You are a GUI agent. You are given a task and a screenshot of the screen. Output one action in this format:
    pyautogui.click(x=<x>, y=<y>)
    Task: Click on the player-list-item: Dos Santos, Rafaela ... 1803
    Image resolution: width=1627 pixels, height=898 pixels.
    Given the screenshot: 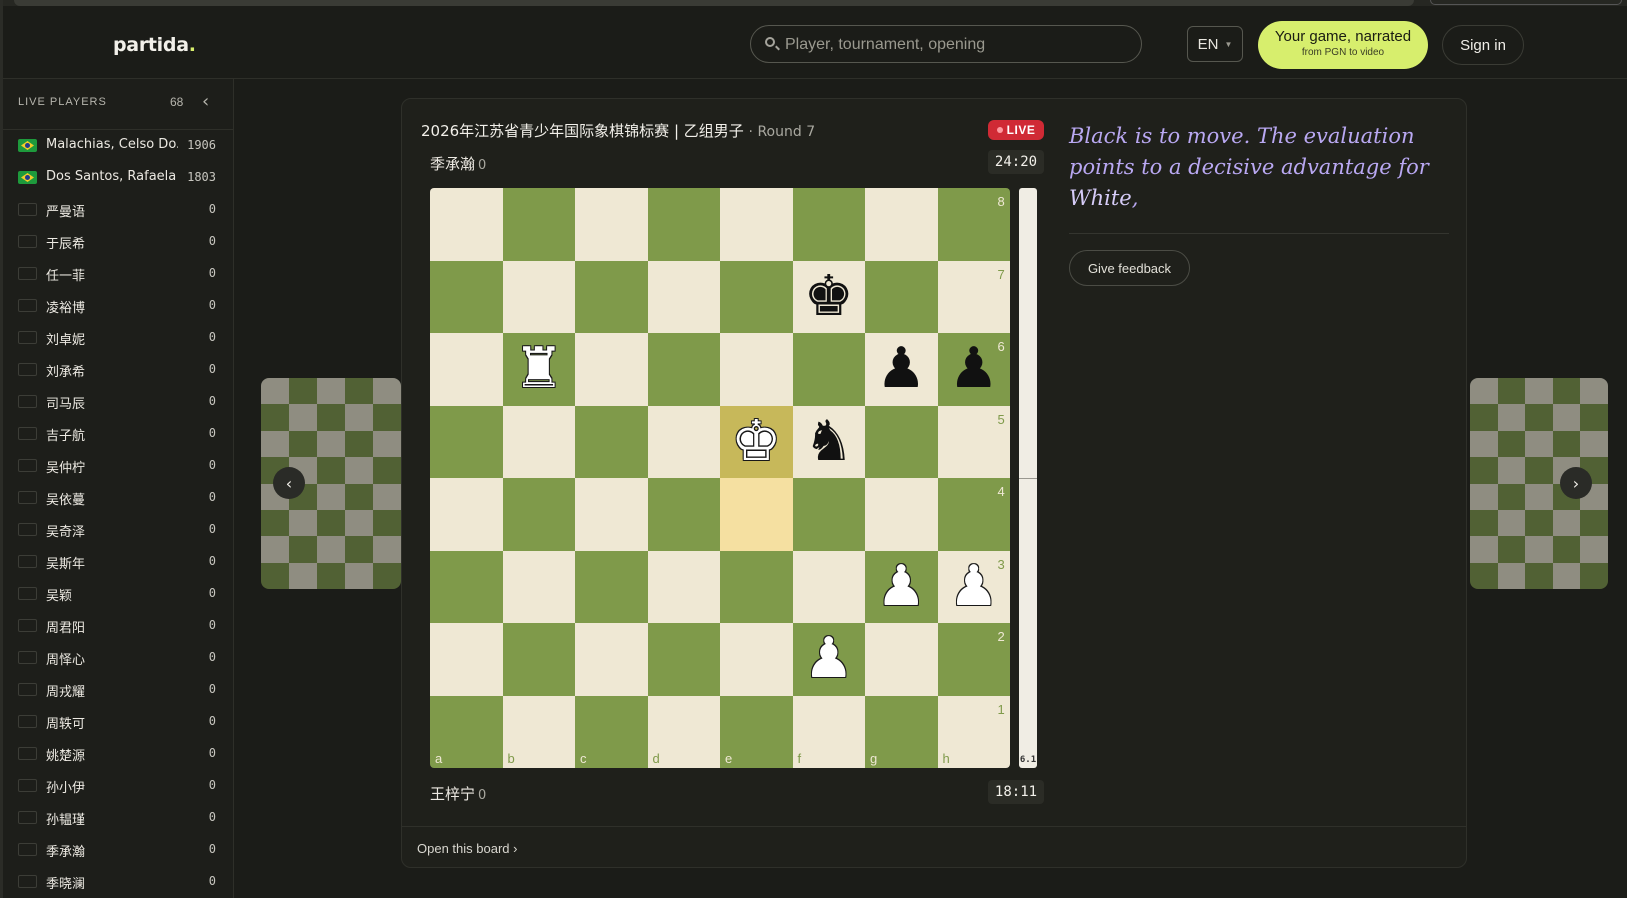 What is the action you would take?
    pyautogui.click(x=118, y=178)
    